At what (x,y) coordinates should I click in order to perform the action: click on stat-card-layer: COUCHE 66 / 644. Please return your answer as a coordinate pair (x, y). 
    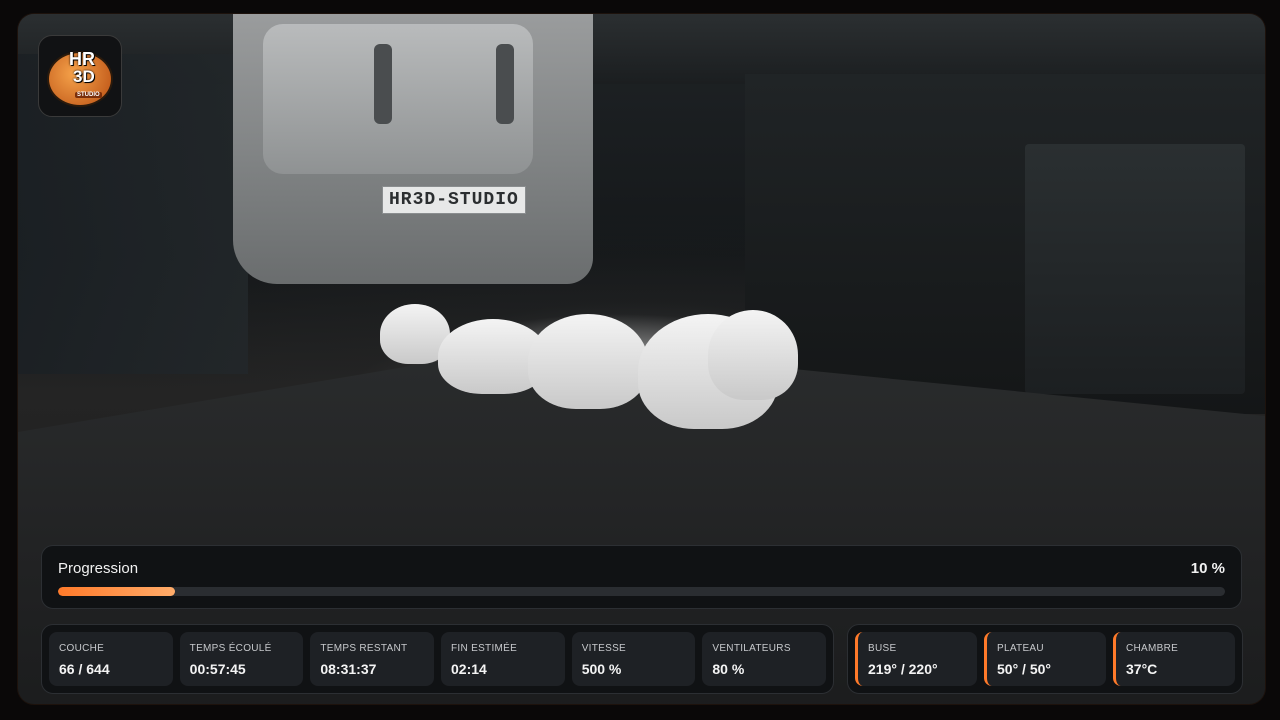
    Looking at the image, I should click on (111, 659).